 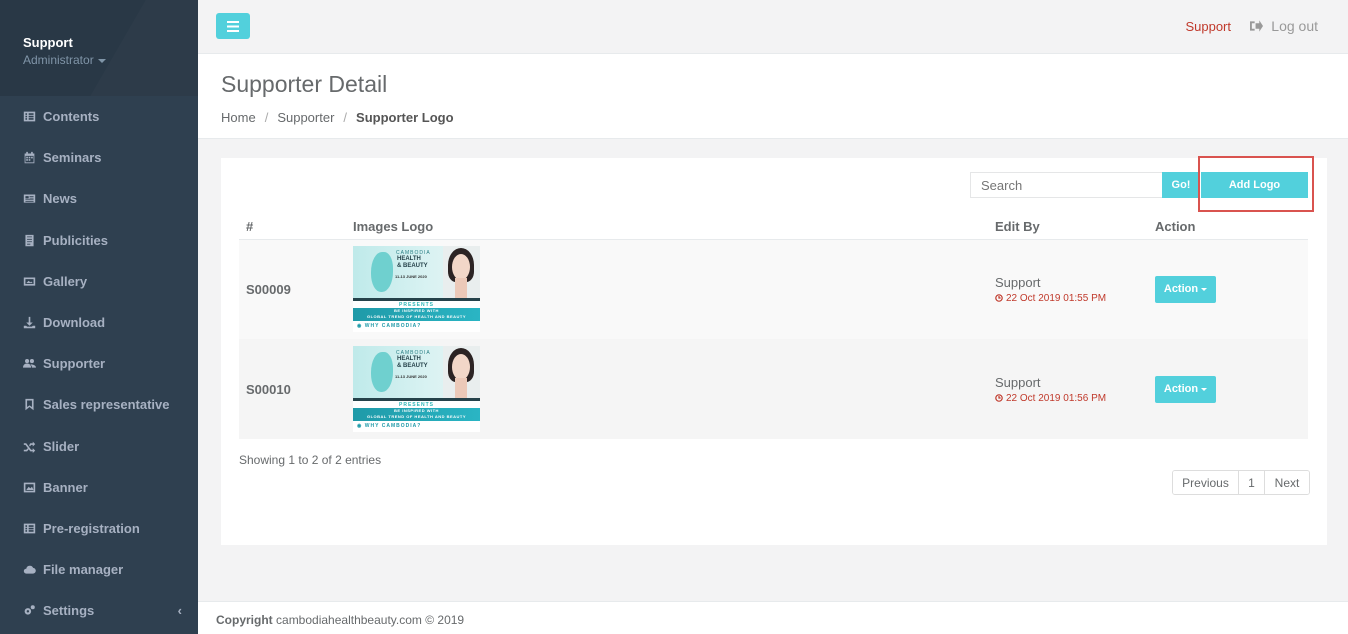 What do you see at coordinates (244, 620) in the screenshot?
I see `copyright-label: Copyright` at bounding box center [244, 620].